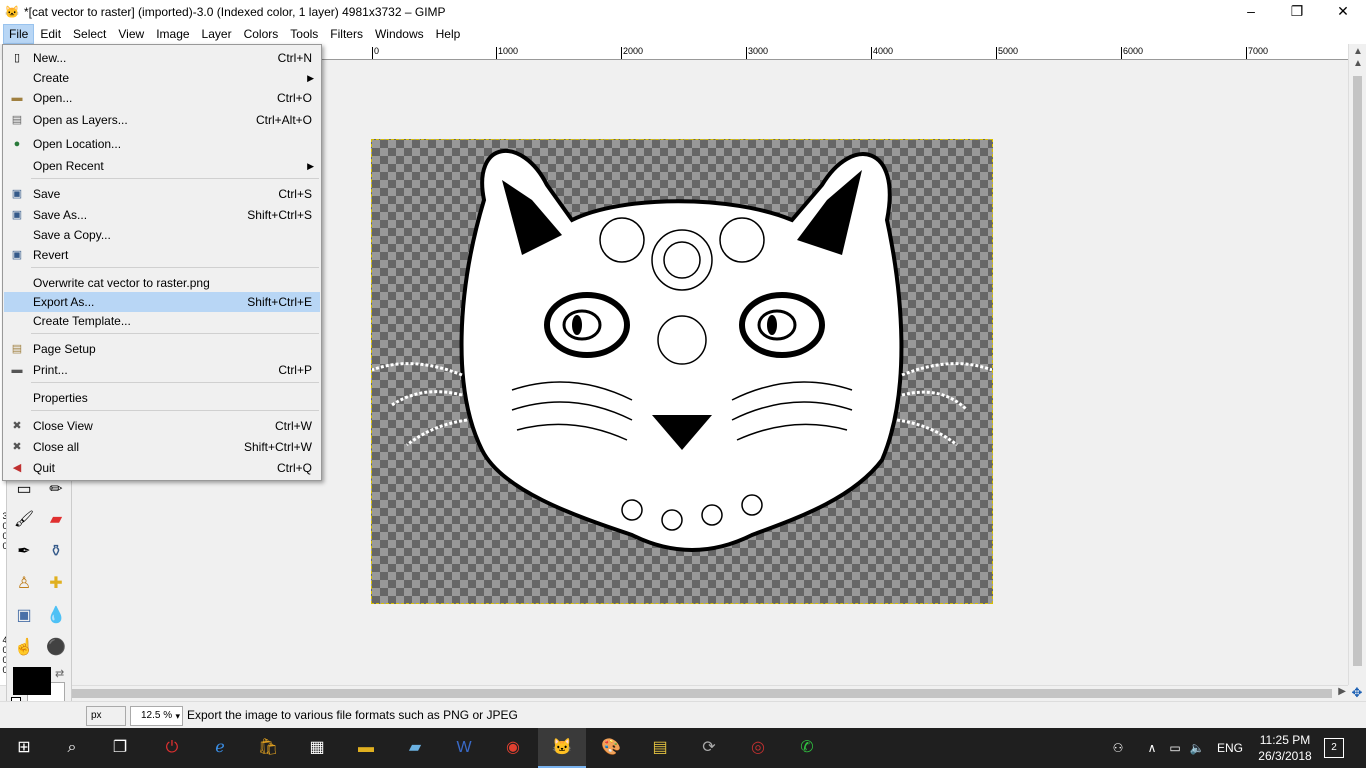 This screenshot has height=768, width=1366. Describe the element at coordinates (399, 34) in the screenshot. I see `menu-windows: Windows` at that location.